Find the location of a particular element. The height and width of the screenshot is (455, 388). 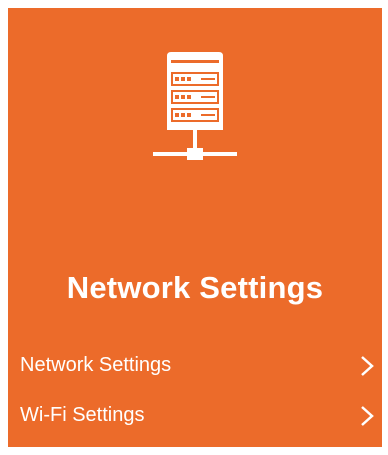

menu-item-label: Network Settings is located at coordinates (96, 365).